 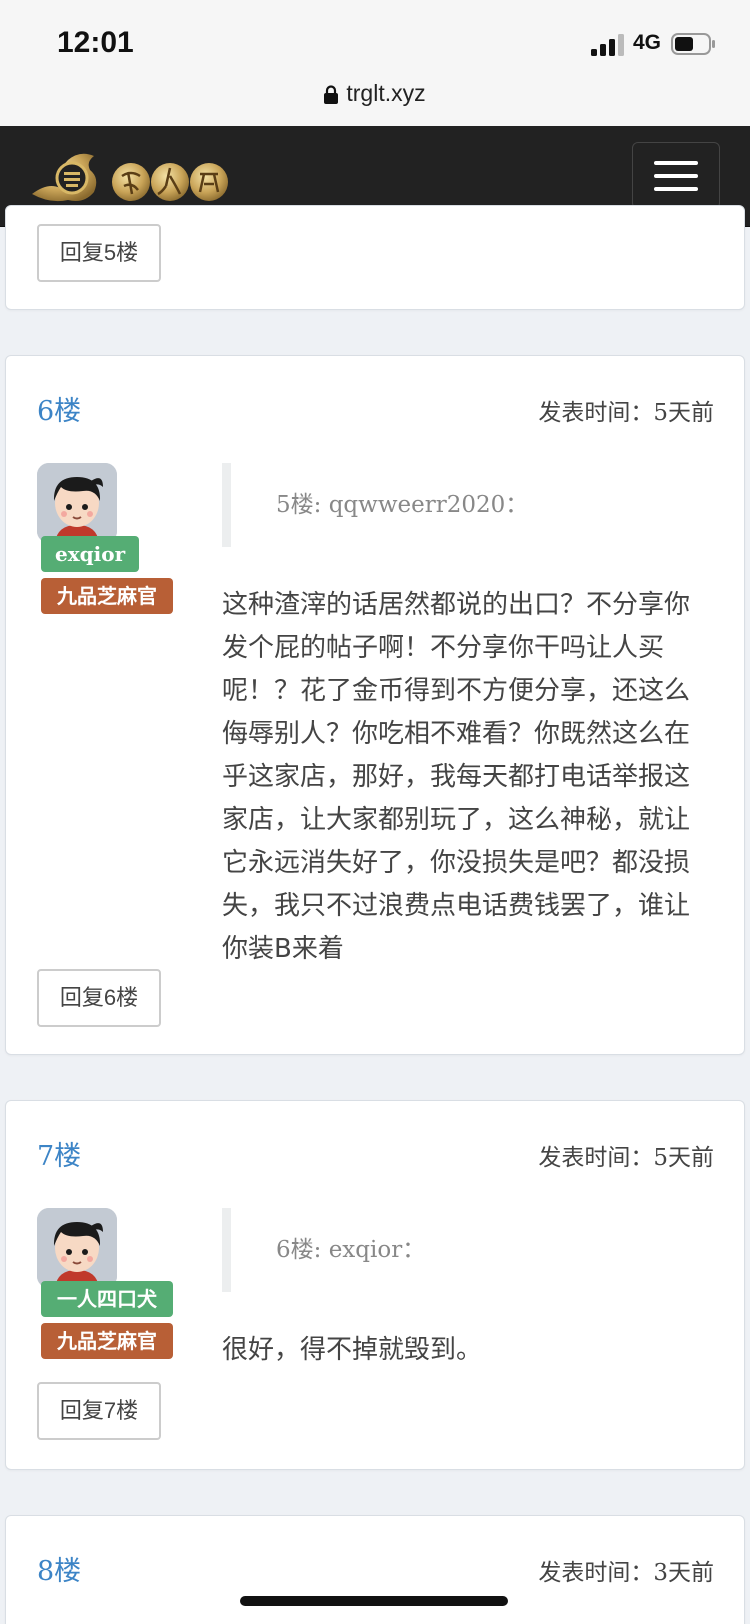 What do you see at coordinates (99, 1411) in the screenshot?
I see `reply-7-button: 回复7楼` at bounding box center [99, 1411].